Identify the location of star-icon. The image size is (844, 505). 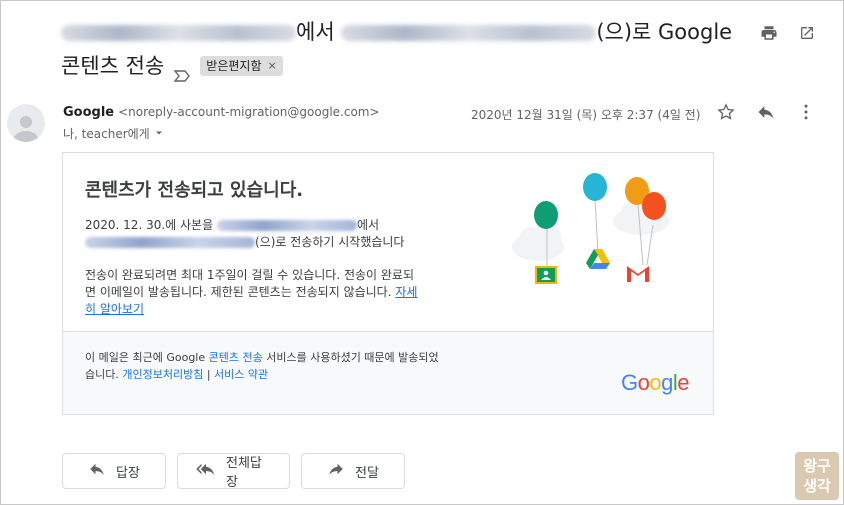
(726, 112).